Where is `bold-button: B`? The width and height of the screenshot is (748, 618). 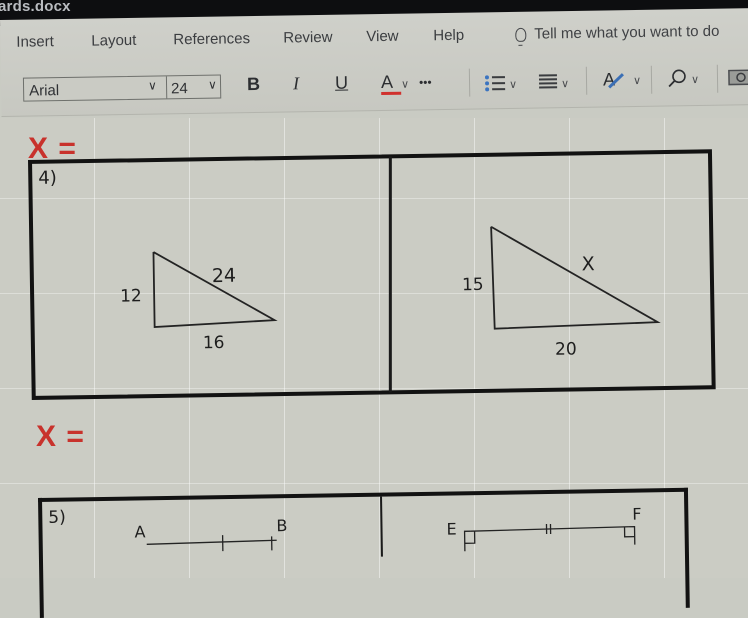
bold-button: B is located at coordinates (253, 84).